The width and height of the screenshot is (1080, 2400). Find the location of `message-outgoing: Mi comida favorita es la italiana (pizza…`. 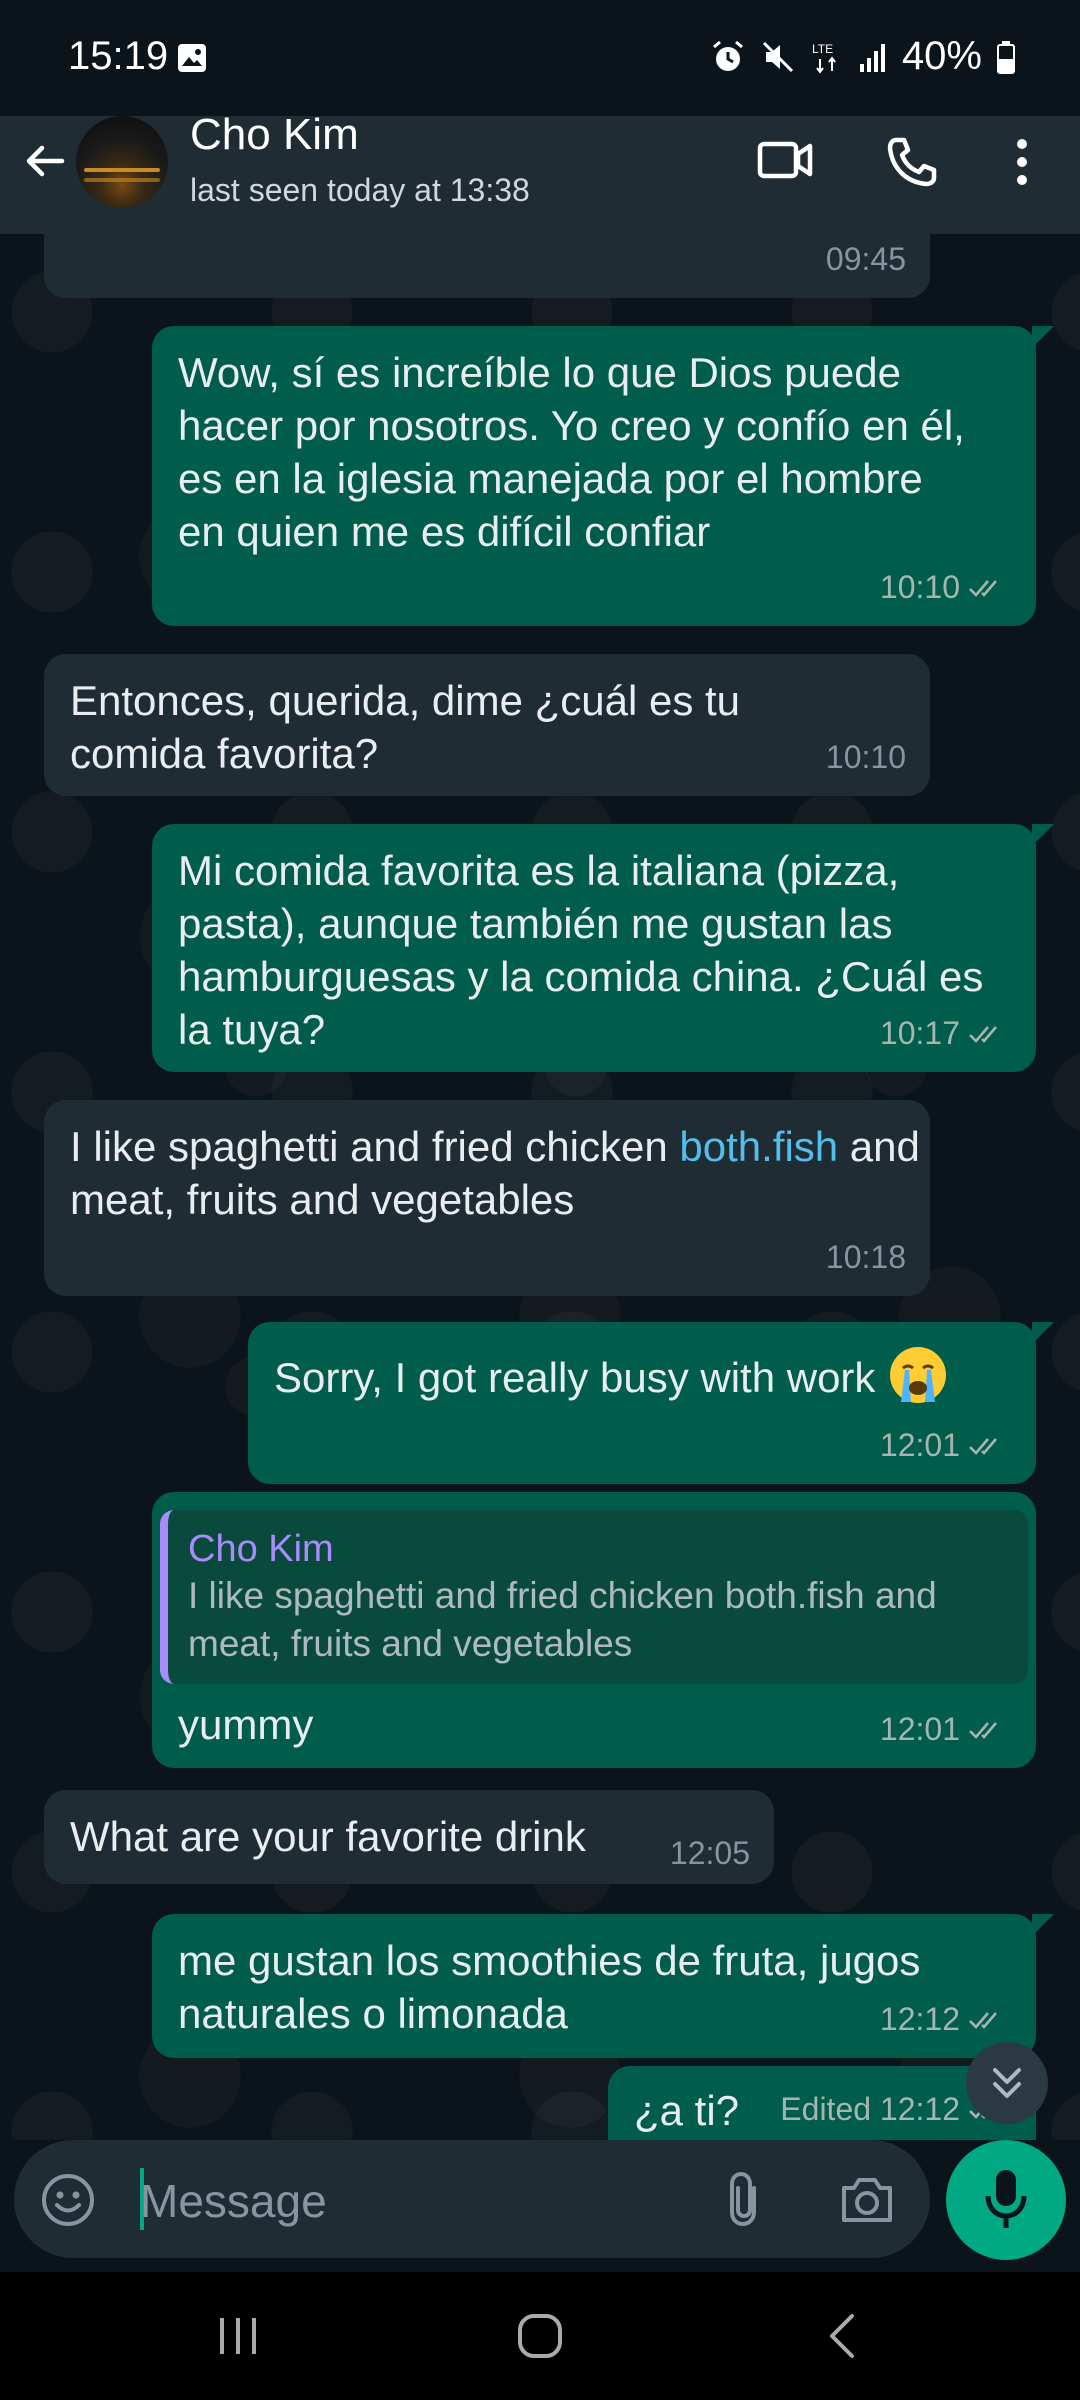

message-outgoing: Mi comida favorita es la italiana (pizza… is located at coordinates (603, 948).